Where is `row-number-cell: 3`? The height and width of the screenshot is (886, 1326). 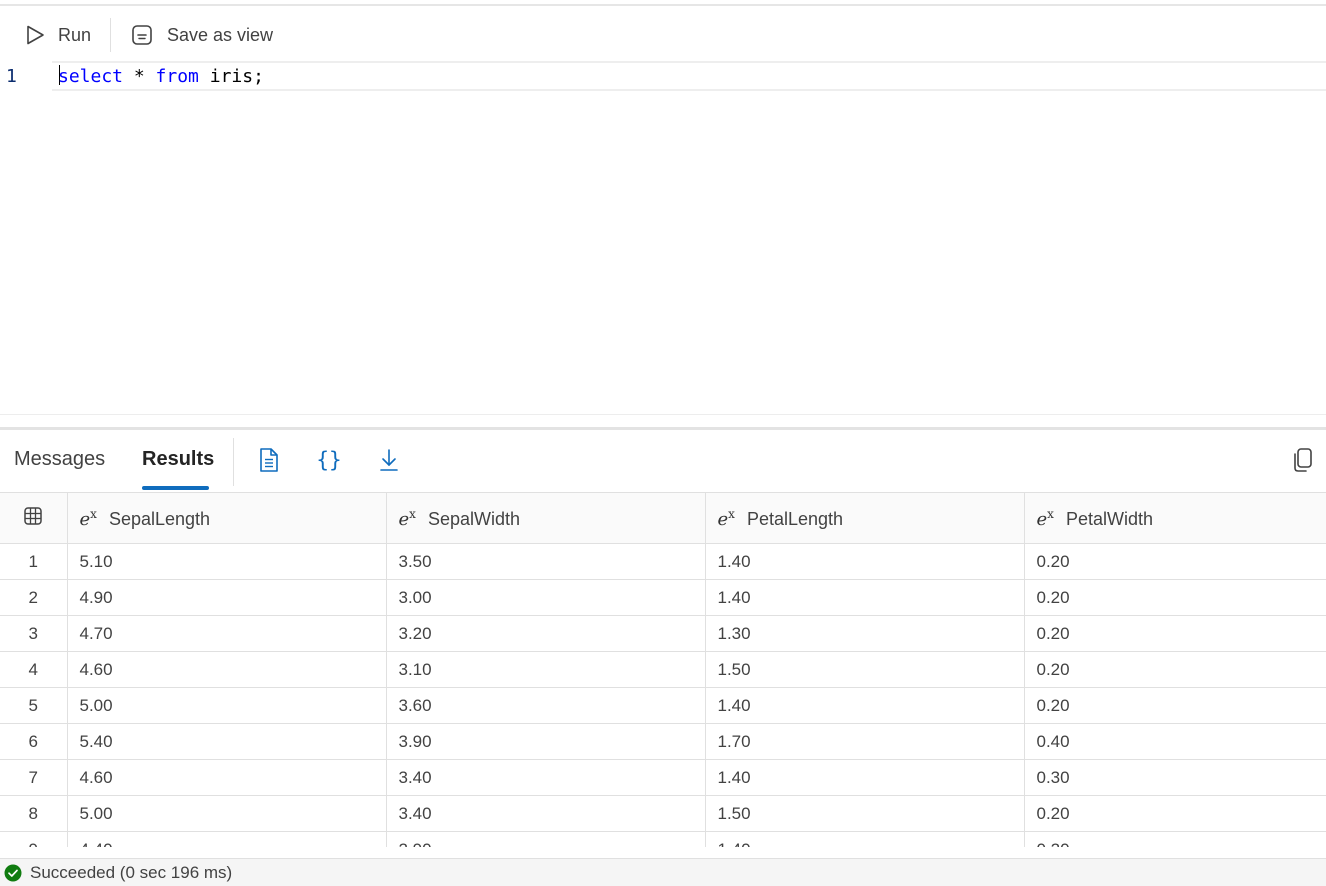 row-number-cell: 3 is located at coordinates (34, 633).